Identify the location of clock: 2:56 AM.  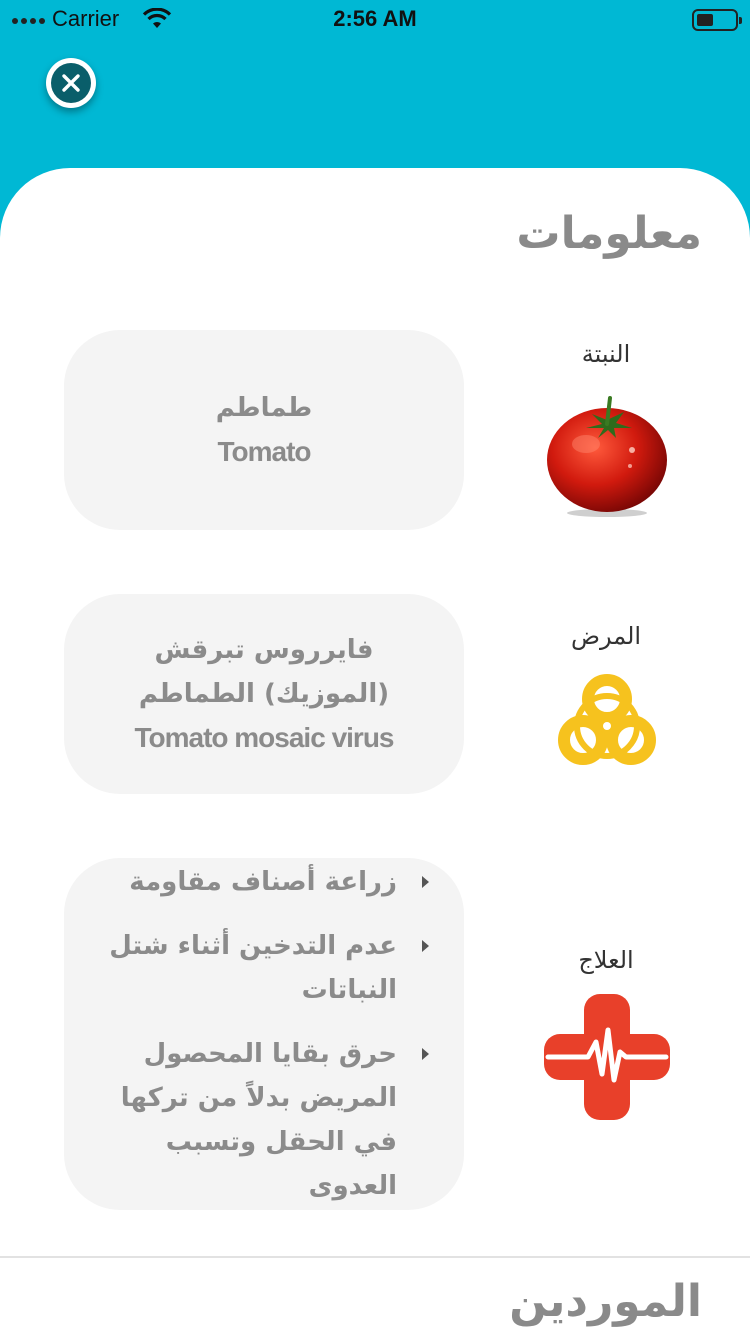
(375, 18).